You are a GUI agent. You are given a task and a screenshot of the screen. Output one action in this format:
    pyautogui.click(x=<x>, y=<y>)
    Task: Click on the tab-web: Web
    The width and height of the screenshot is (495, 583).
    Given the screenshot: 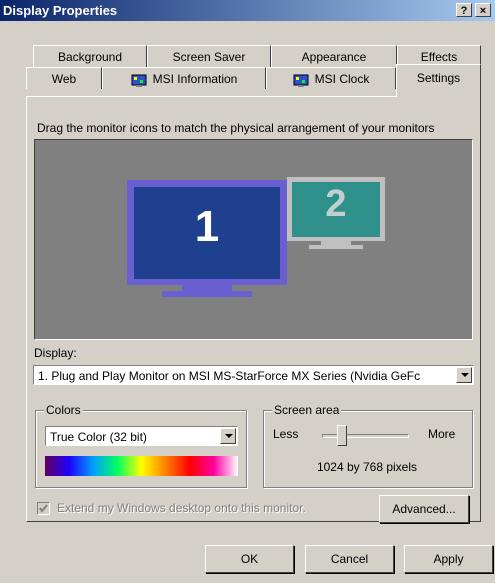 What is the action you would take?
    pyautogui.click(x=64, y=78)
    